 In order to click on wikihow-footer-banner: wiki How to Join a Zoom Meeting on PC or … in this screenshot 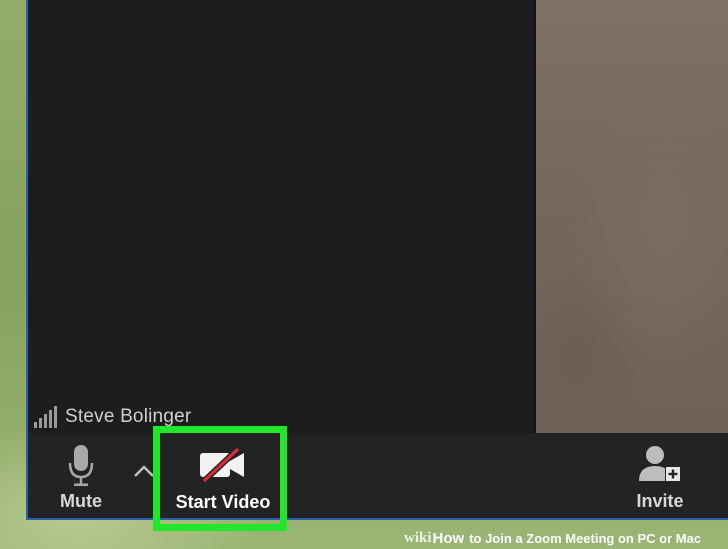, I will do `click(552, 538)`.